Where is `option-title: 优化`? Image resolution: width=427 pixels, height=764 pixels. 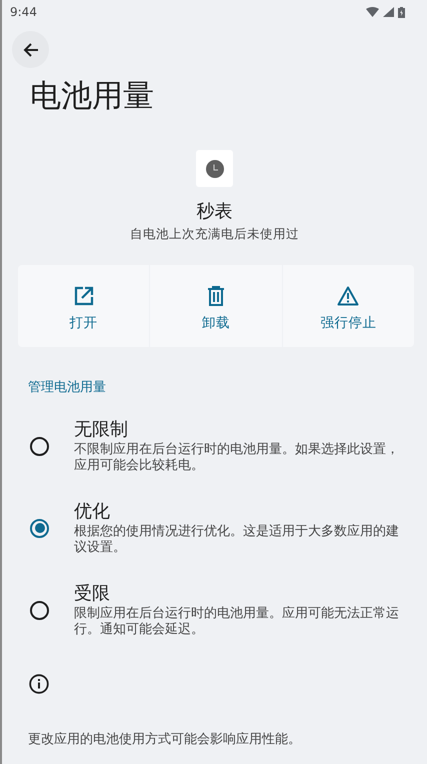 option-title: 优化 is located at coordinates (239, 512).